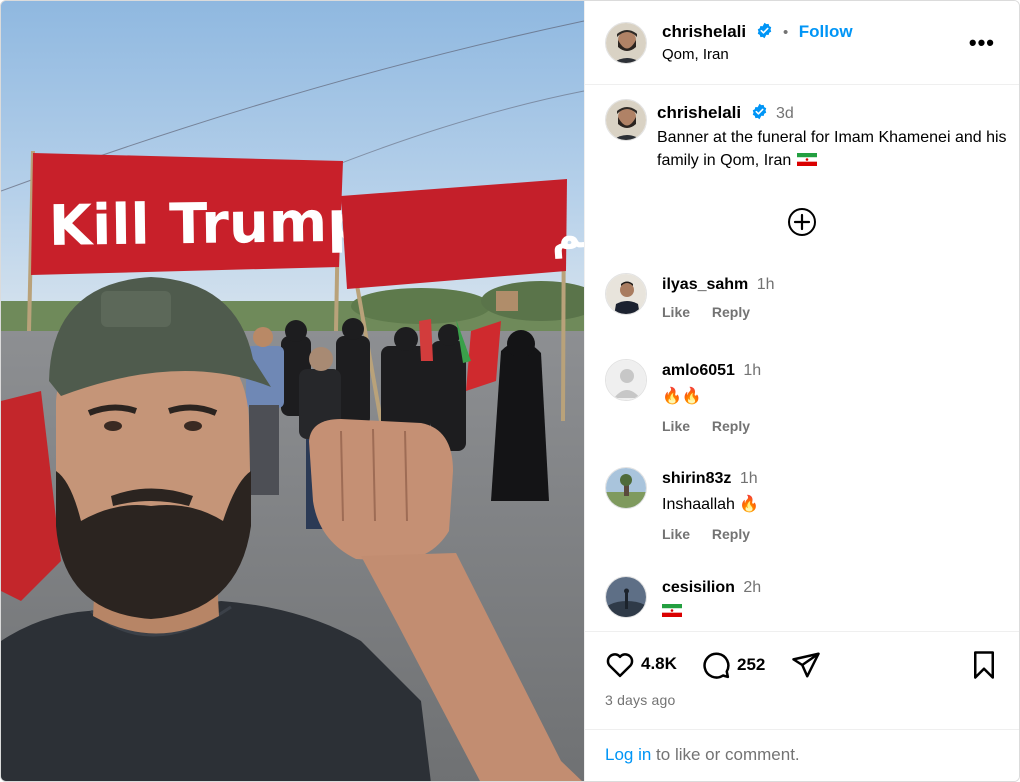  What do you see at coordinates (682, 396) in the screenshot?
I see `comment-text: 🔥🔥` at bounding box center [682, 396].